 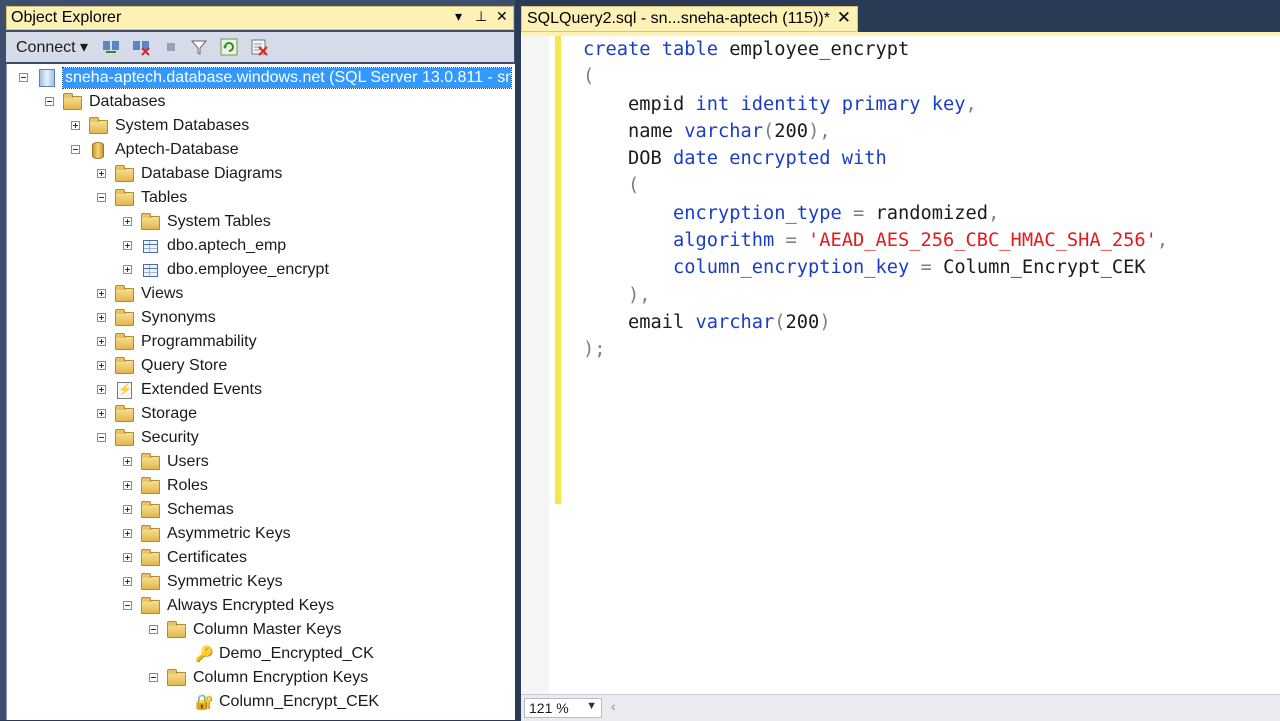 I want to click on code-token: ),, so click(x=819, y=131).